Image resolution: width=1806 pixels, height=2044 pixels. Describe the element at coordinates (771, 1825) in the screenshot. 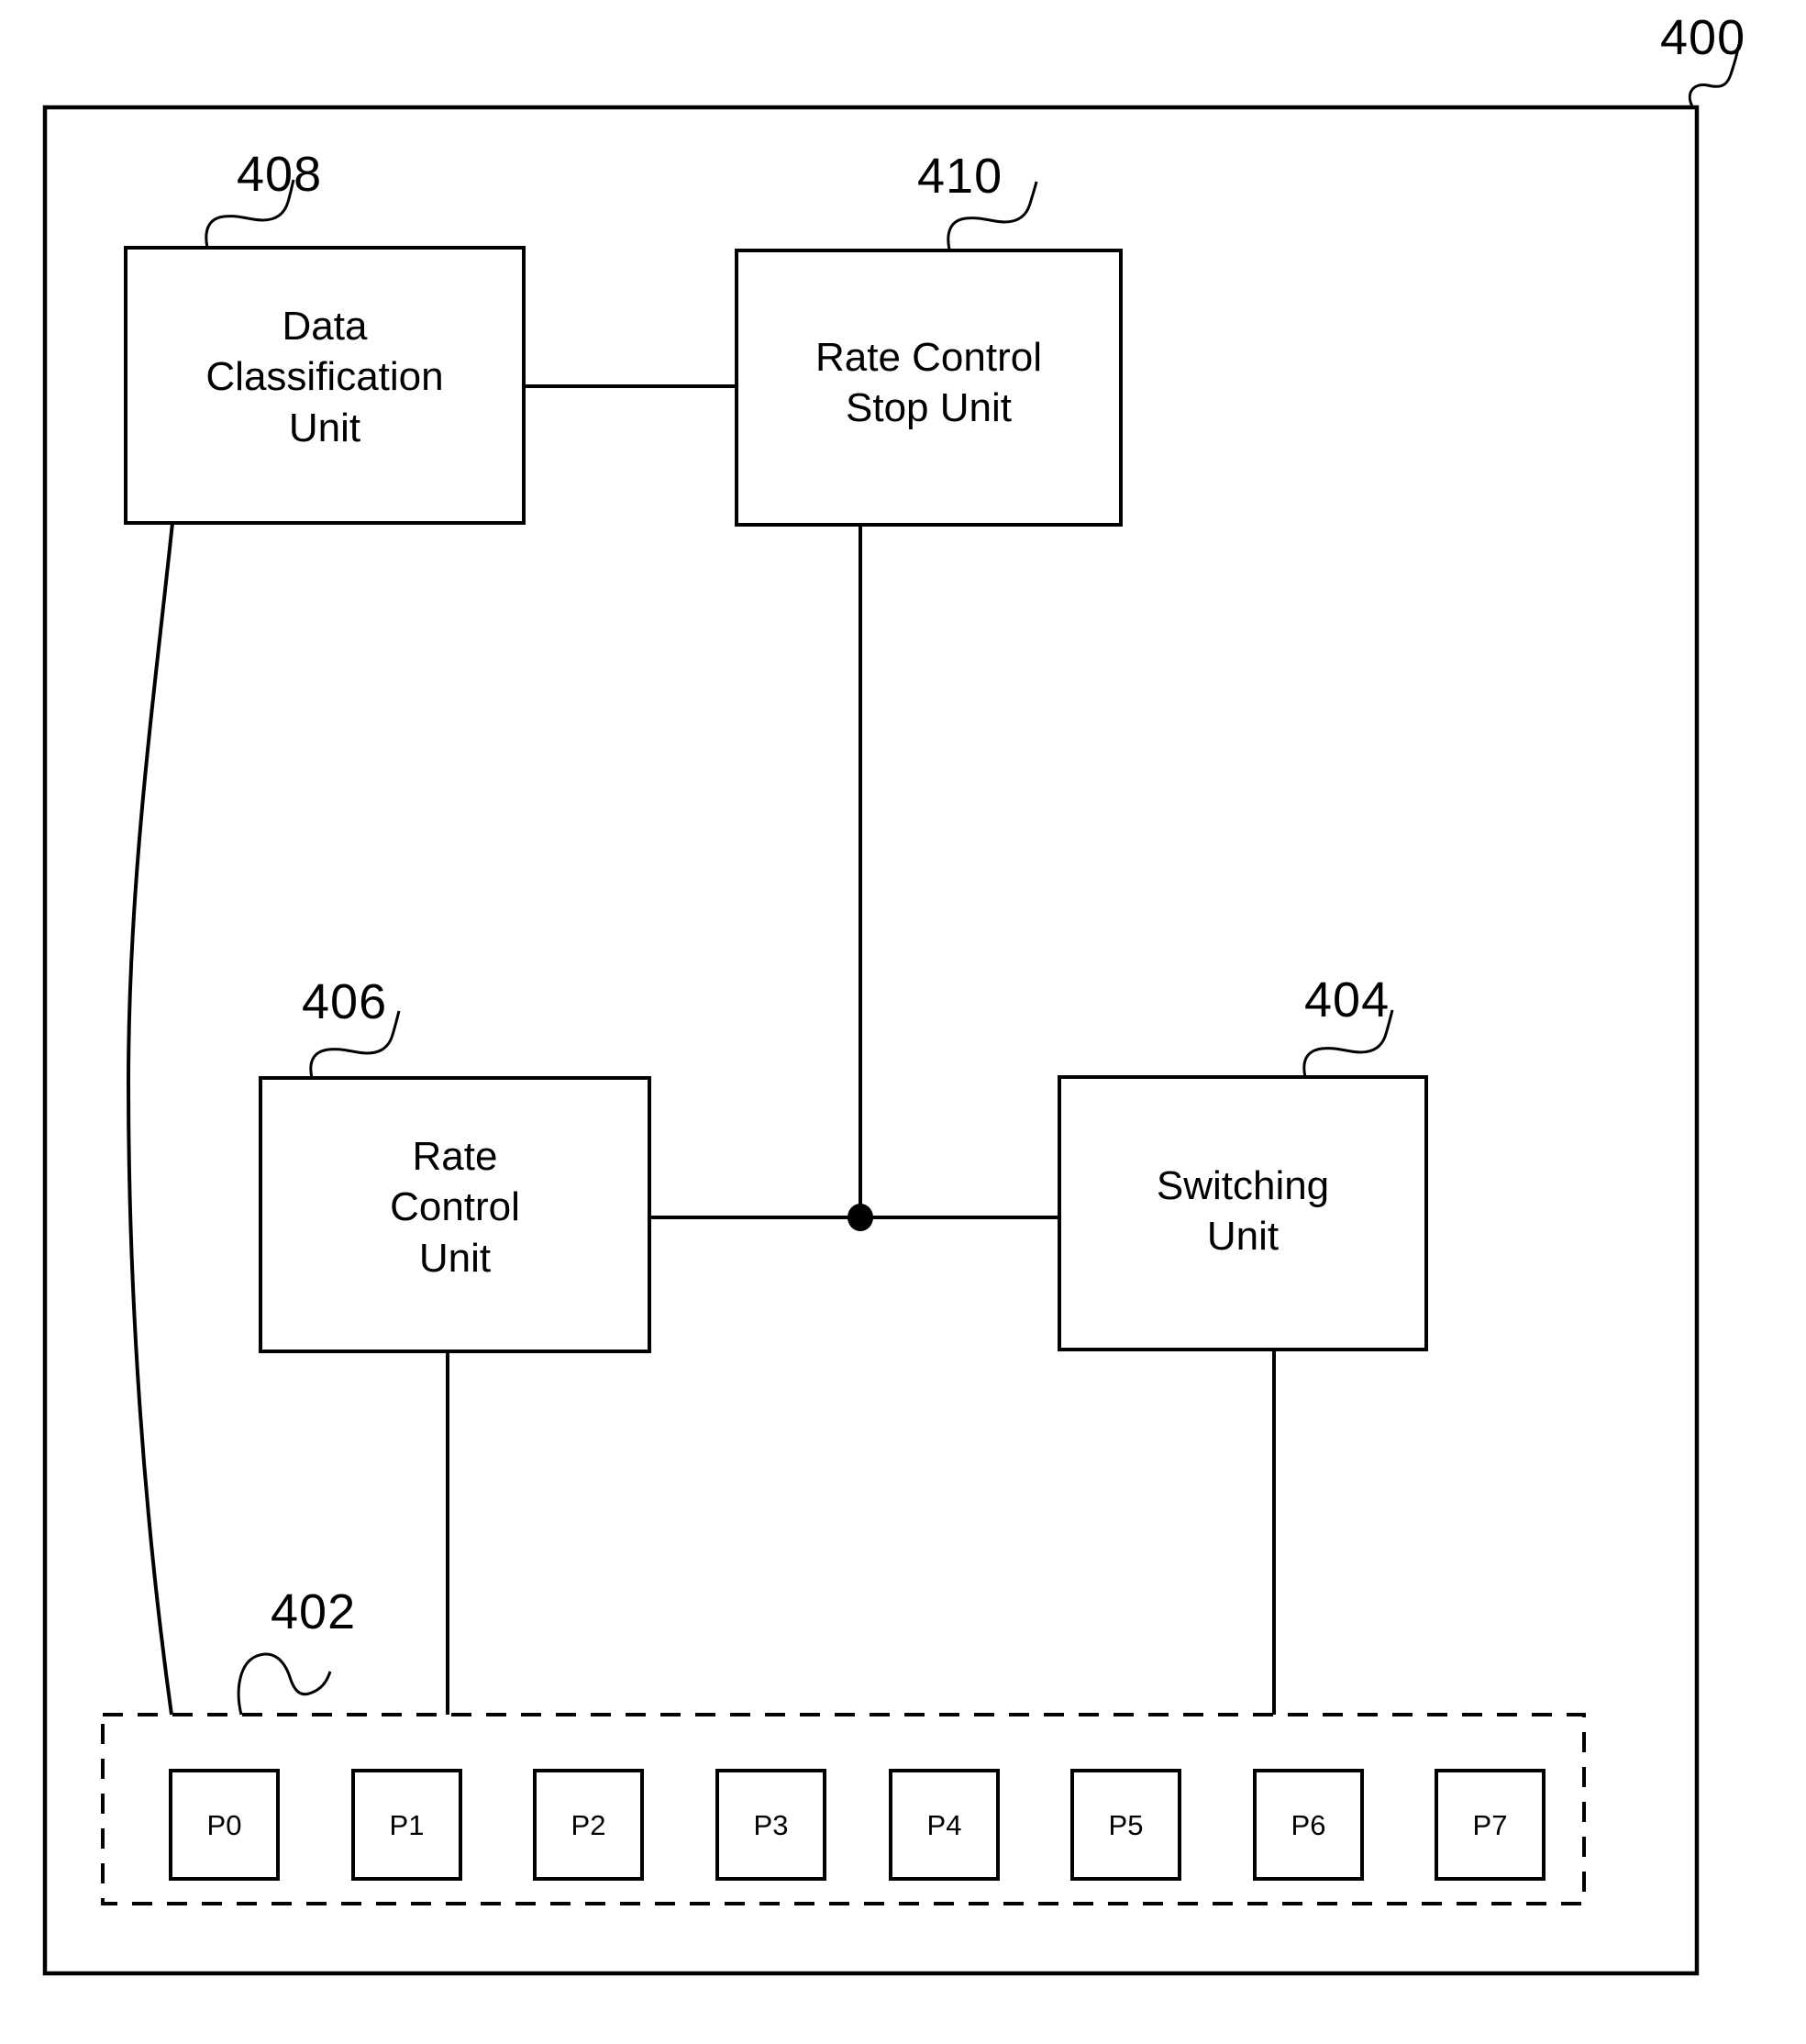

I see `port-label-p3: P3` at that location.